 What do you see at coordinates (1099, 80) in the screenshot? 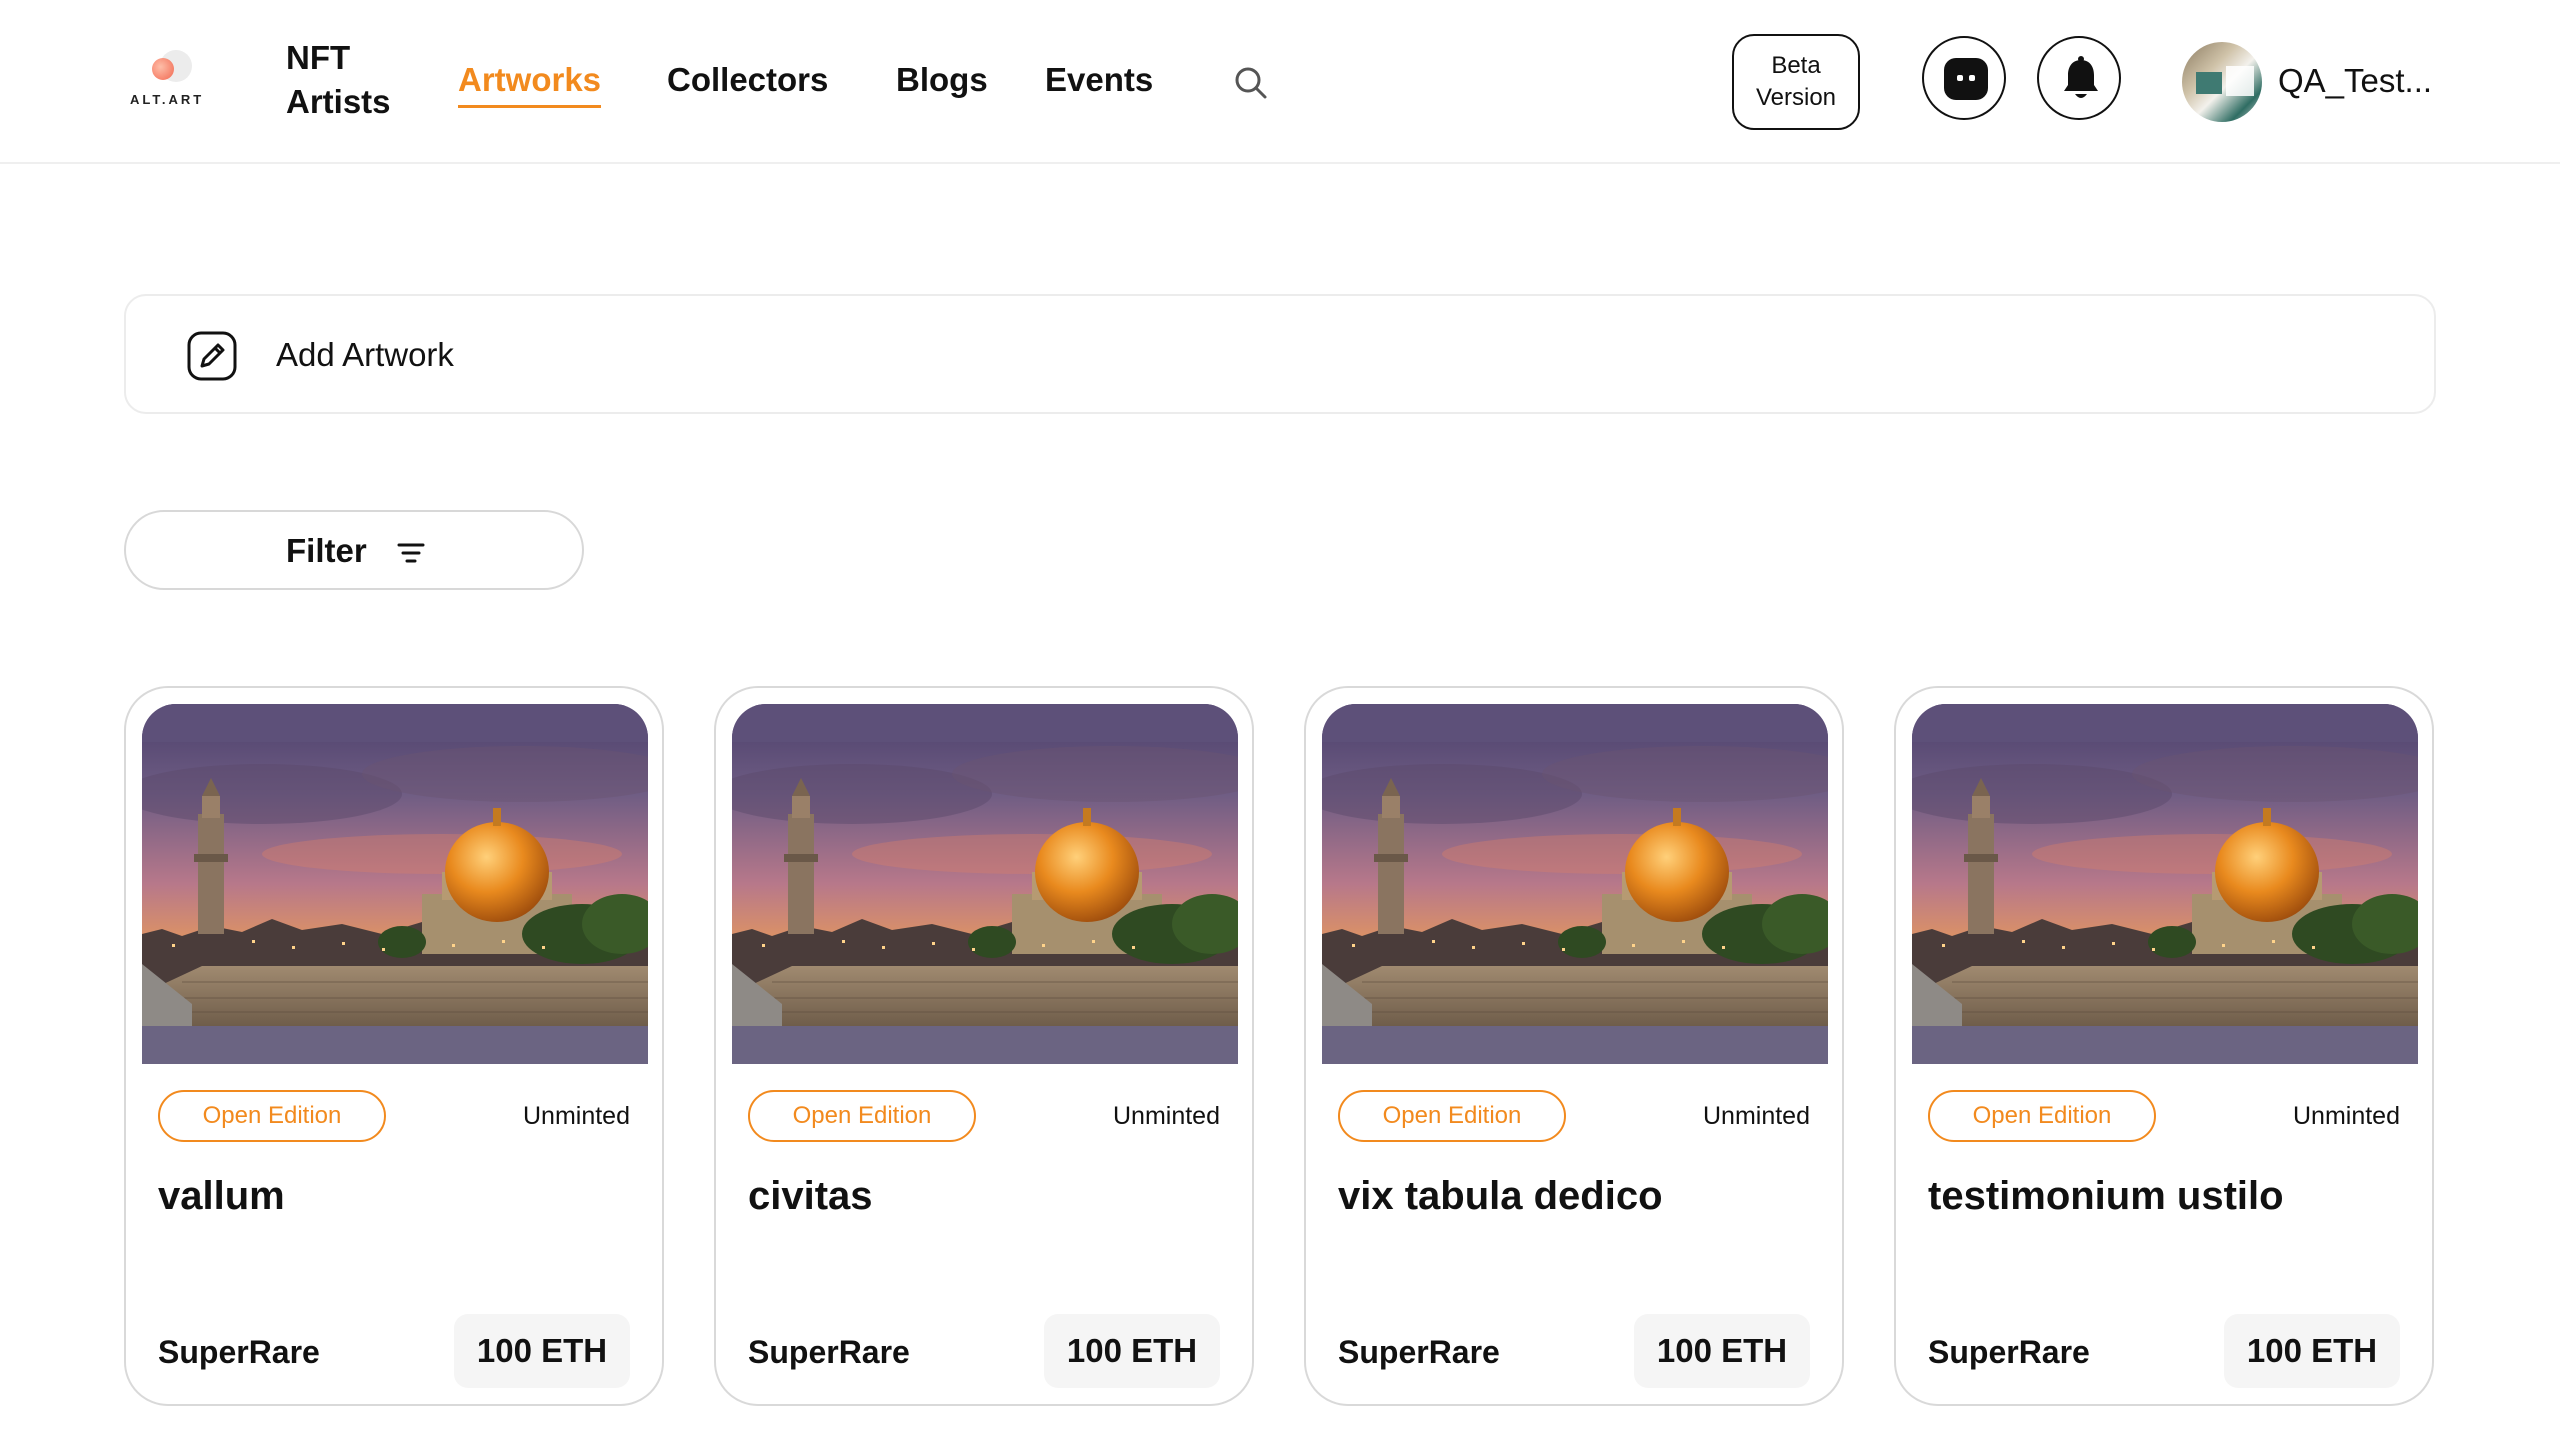
I see `nav-events: Events` at bounding box center [1099, 80].